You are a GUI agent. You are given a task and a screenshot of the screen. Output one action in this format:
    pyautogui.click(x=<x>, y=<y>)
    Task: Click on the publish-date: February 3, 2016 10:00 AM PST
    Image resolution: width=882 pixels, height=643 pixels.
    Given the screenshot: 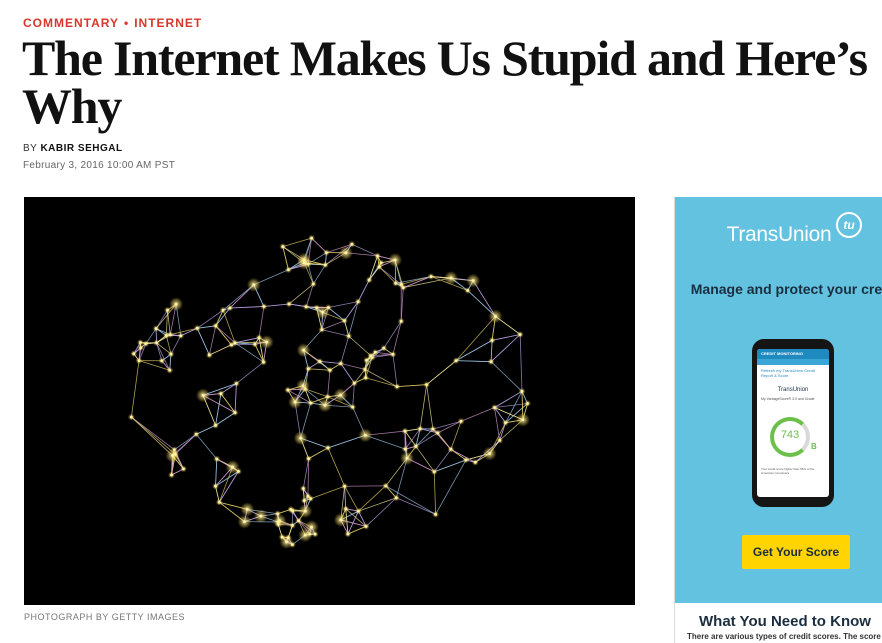 What is the action you would take?
    pyautogui.click(x=99, y=165)
    